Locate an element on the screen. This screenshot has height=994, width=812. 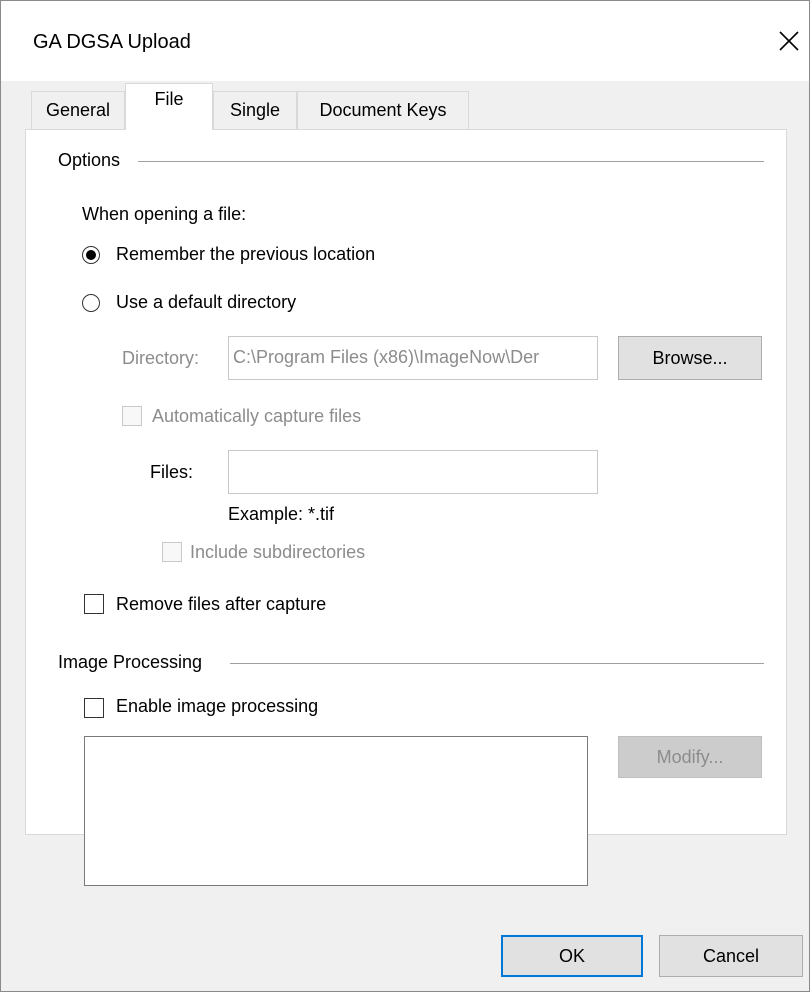
tab-general: General is located at coordinates (78, 110).